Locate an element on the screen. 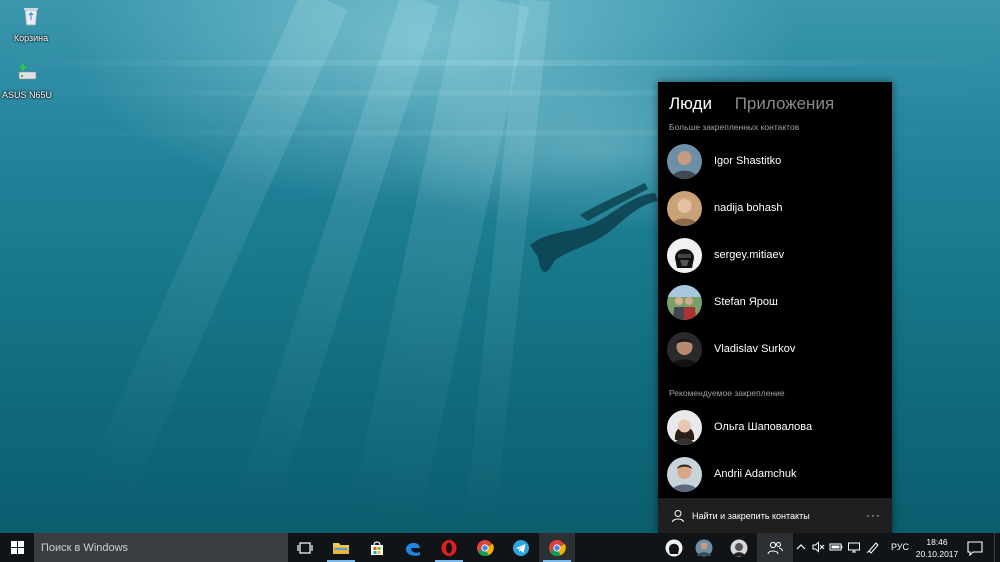  taskbar-app-telegram is located at coordinates (521, 547).